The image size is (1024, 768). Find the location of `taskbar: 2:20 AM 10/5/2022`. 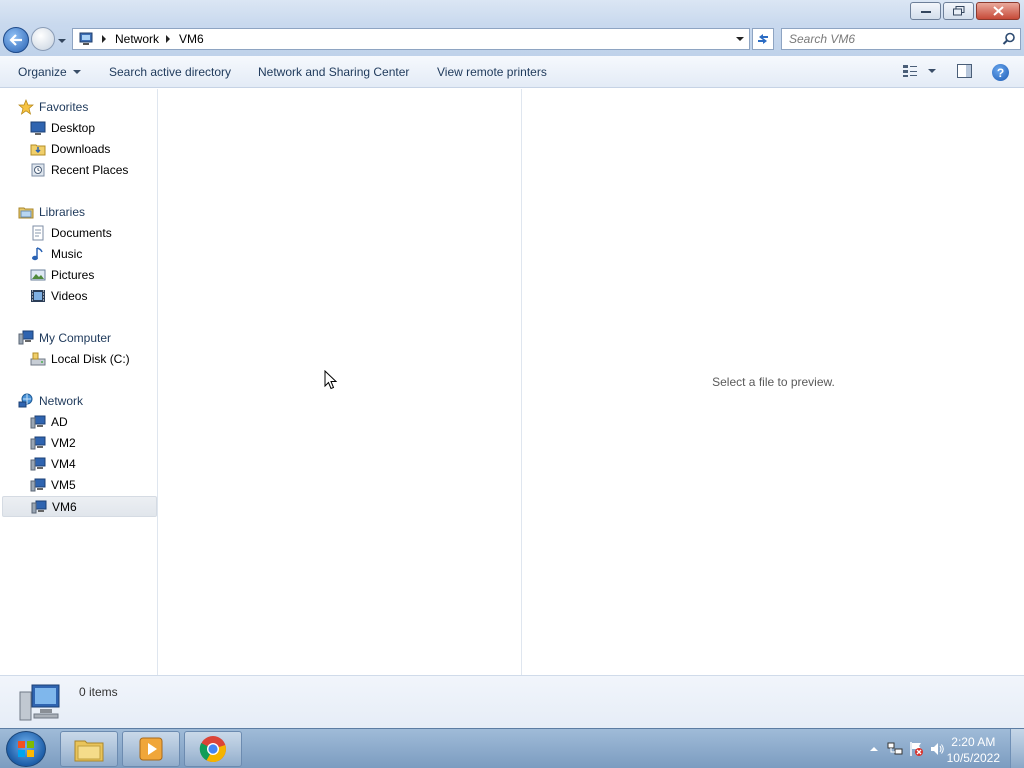

taskbar: 2:20 AM 10/5/2022 is located at coordinates (512, 748).